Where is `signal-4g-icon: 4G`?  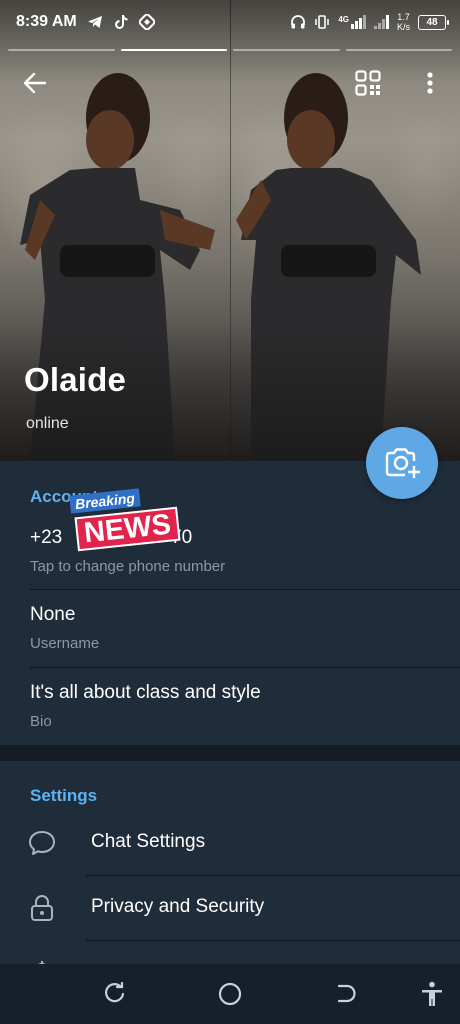
signal-4g-icon: 4G is located at coordinates (352, 22).